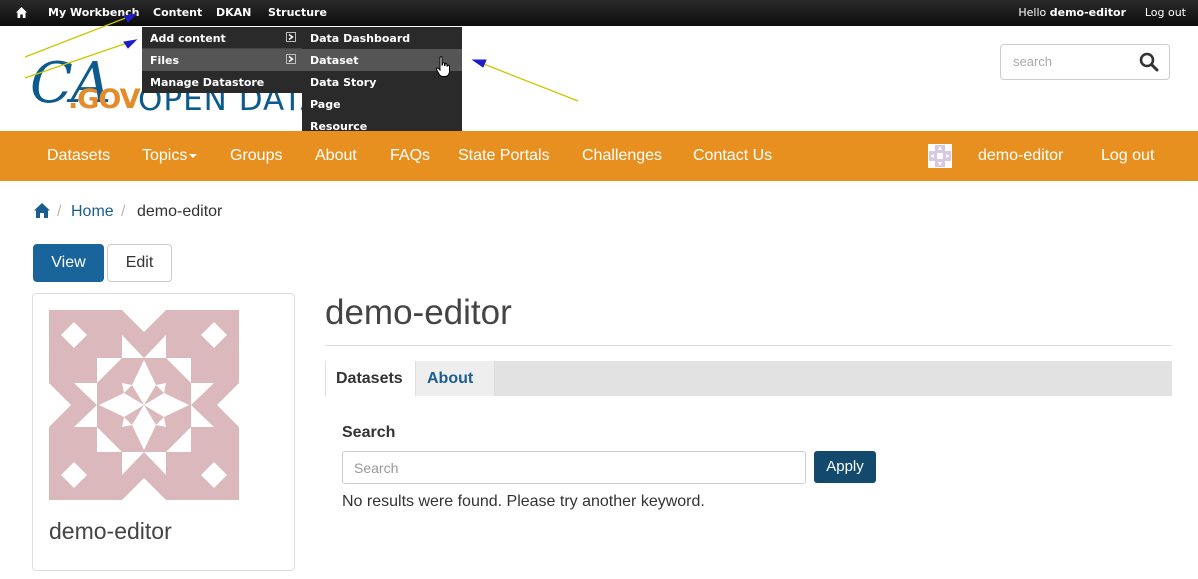 This screenshot has width=1198, height=579. Describe the element at coordinates (104, 99) in the screenshot. I see `logo-gov: .GOV` at that location.